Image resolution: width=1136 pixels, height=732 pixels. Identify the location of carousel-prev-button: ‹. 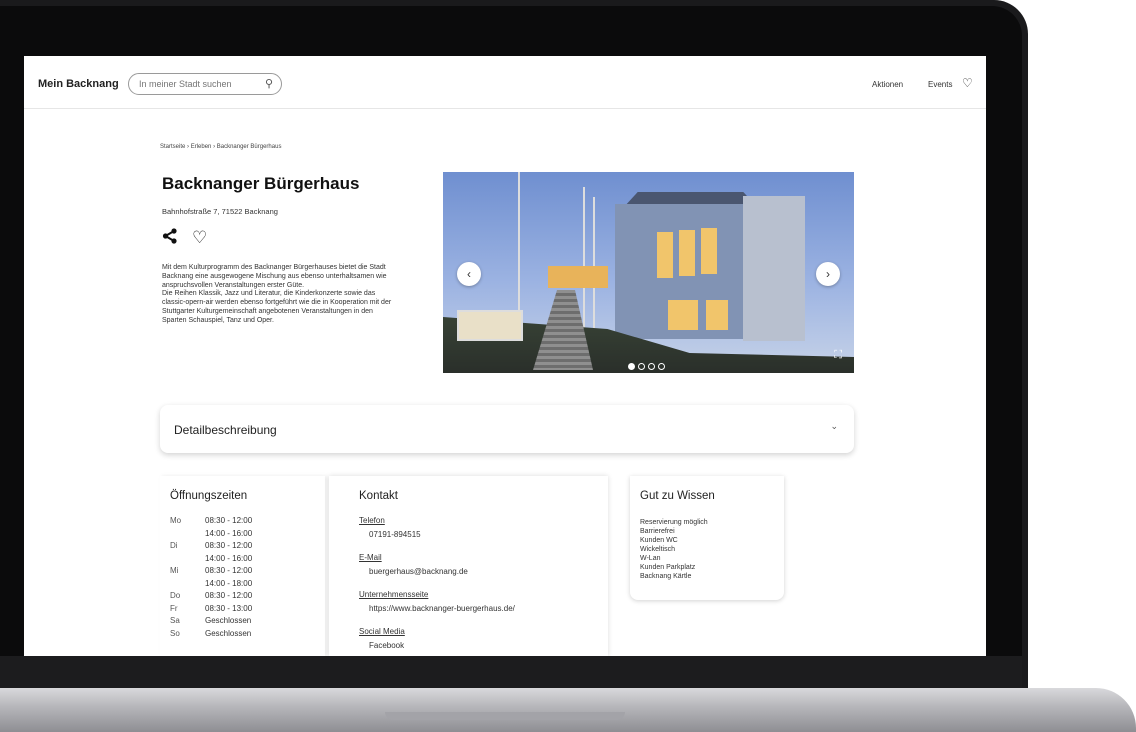
(469, 274).